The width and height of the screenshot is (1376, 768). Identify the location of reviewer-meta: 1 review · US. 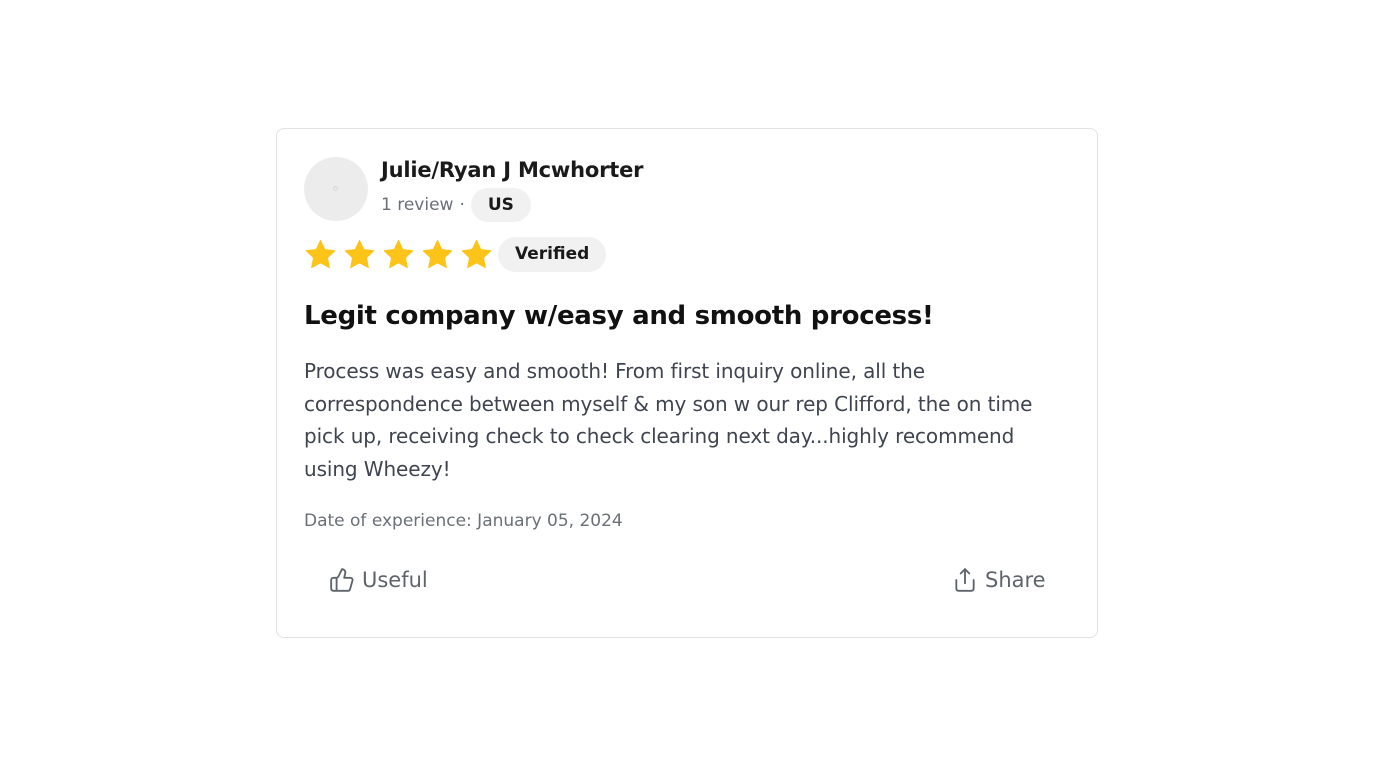
(456, 205).